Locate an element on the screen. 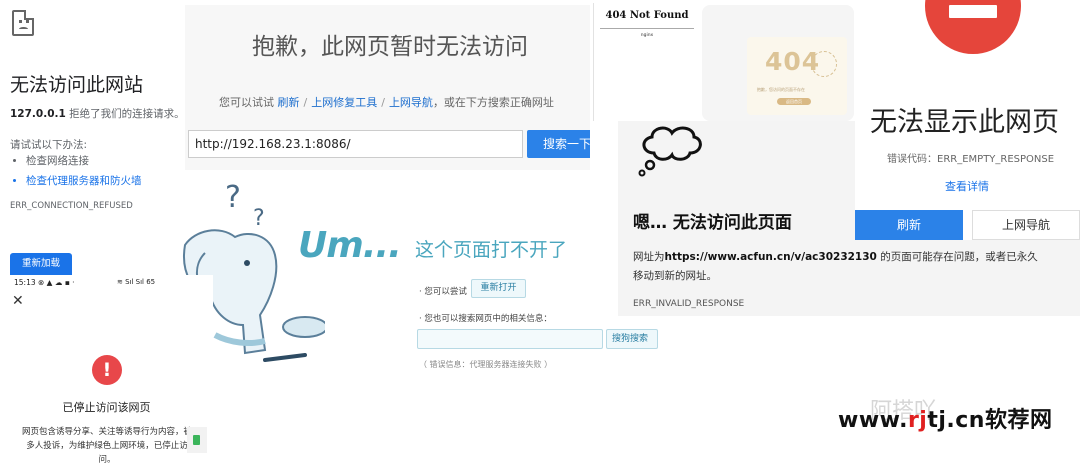 This screenshot has height=468, width=1080. web-nav-link: 上网导航 is located at coordinates (411, 102).